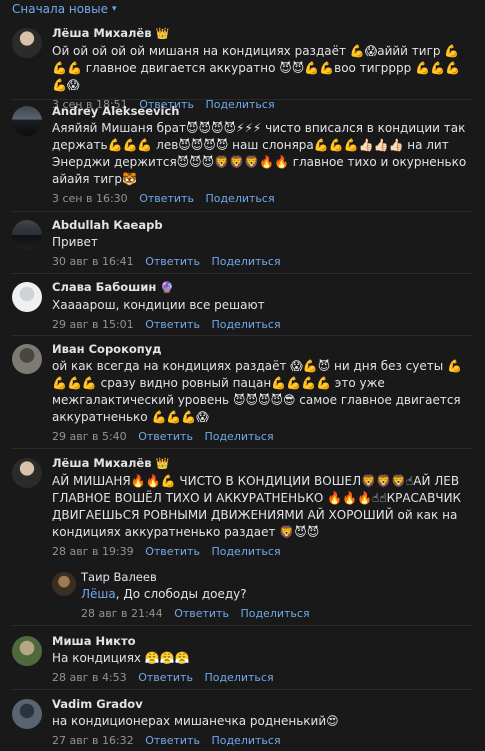 The height and width of the screenshot is (751, 485). What do you see at coordinates (262, 641) in the screenshot?
I see `comment-author: Миша Никто` at bounding box center [262, 641].